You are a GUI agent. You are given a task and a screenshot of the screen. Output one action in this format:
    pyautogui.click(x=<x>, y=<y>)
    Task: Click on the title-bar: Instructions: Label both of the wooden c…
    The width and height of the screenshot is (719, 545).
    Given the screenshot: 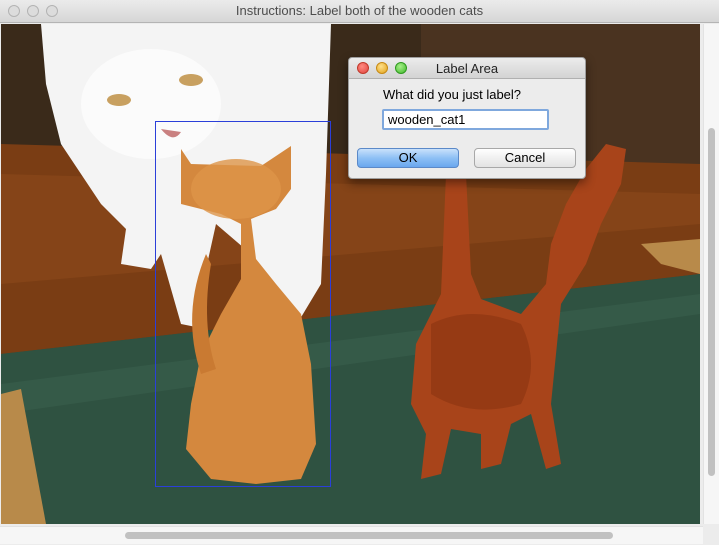 What is the action you would take?
    pyautogui.click(x=359, y=11)
    